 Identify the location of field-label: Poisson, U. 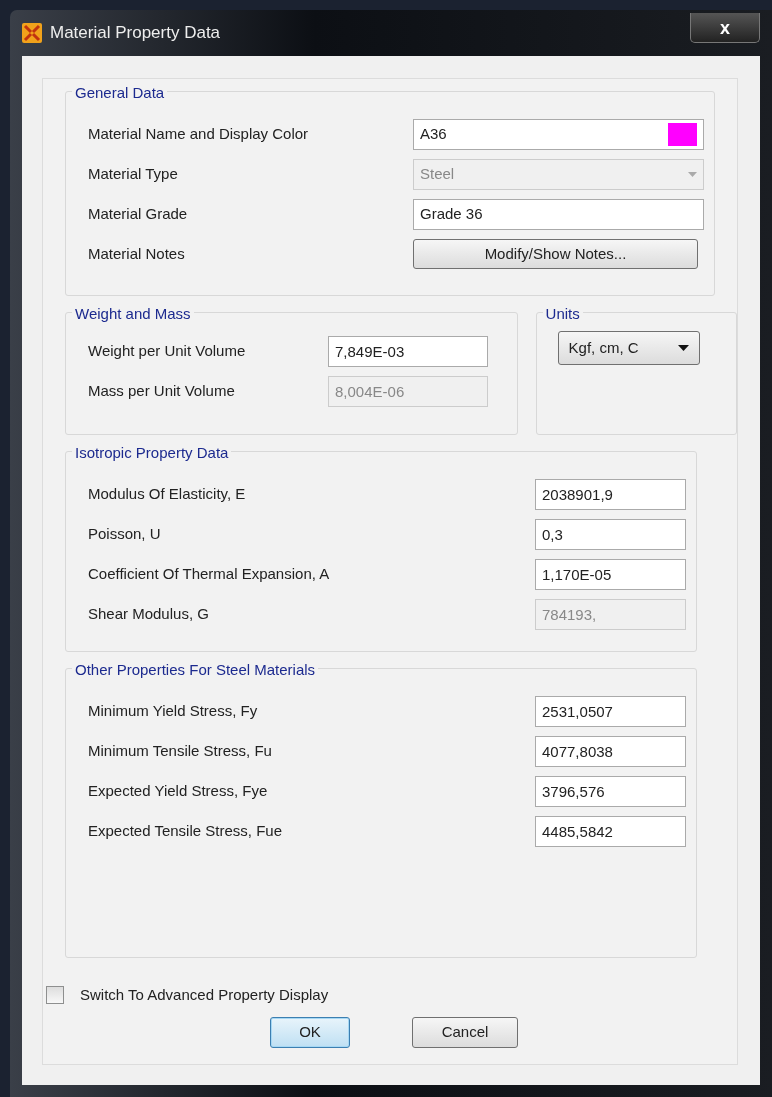
(125, 533).